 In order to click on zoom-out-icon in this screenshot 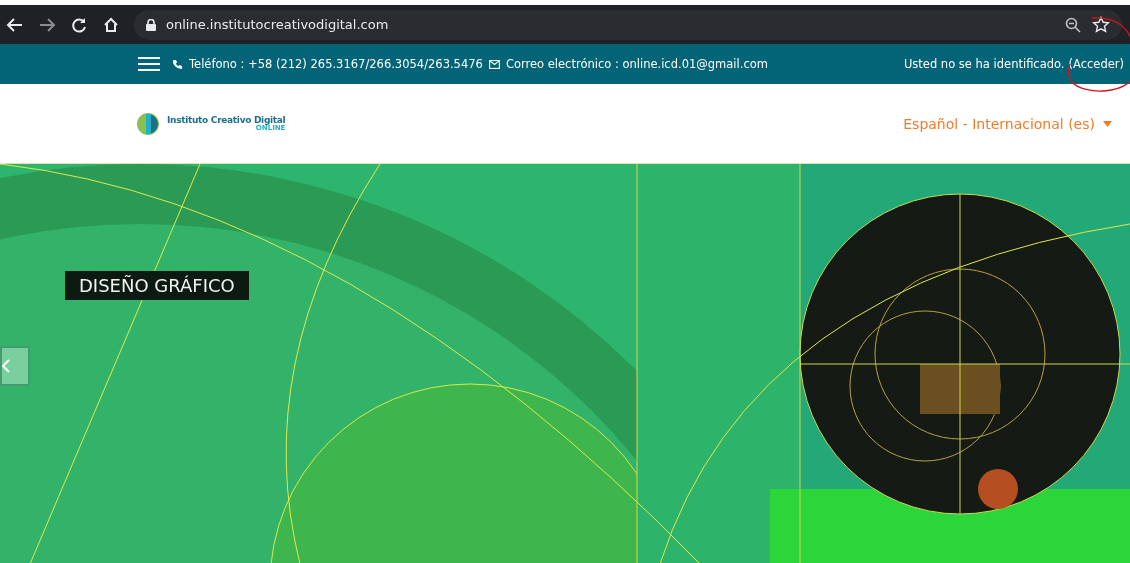, I will do `click(1073, 24)`.